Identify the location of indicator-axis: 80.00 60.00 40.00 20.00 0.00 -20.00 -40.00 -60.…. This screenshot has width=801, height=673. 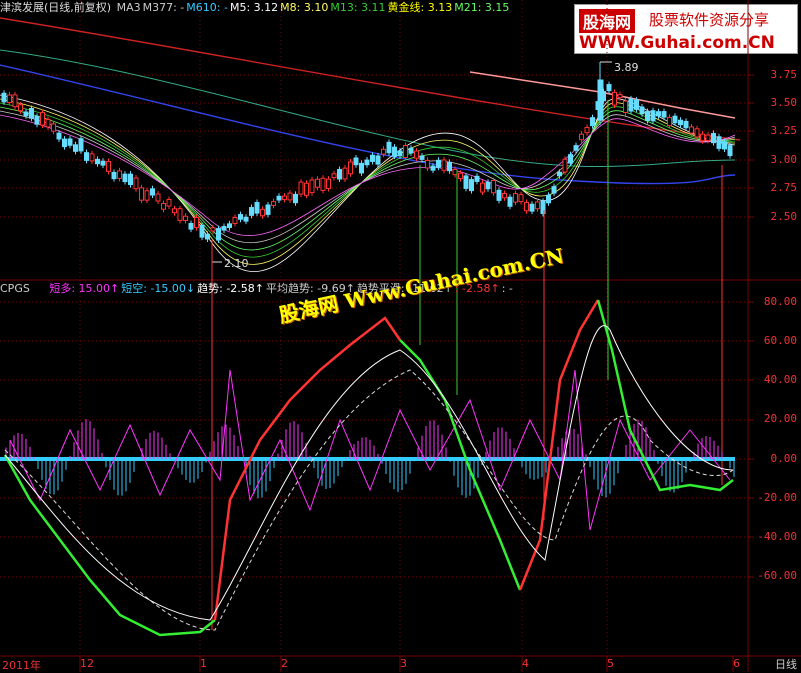
(774, 468).